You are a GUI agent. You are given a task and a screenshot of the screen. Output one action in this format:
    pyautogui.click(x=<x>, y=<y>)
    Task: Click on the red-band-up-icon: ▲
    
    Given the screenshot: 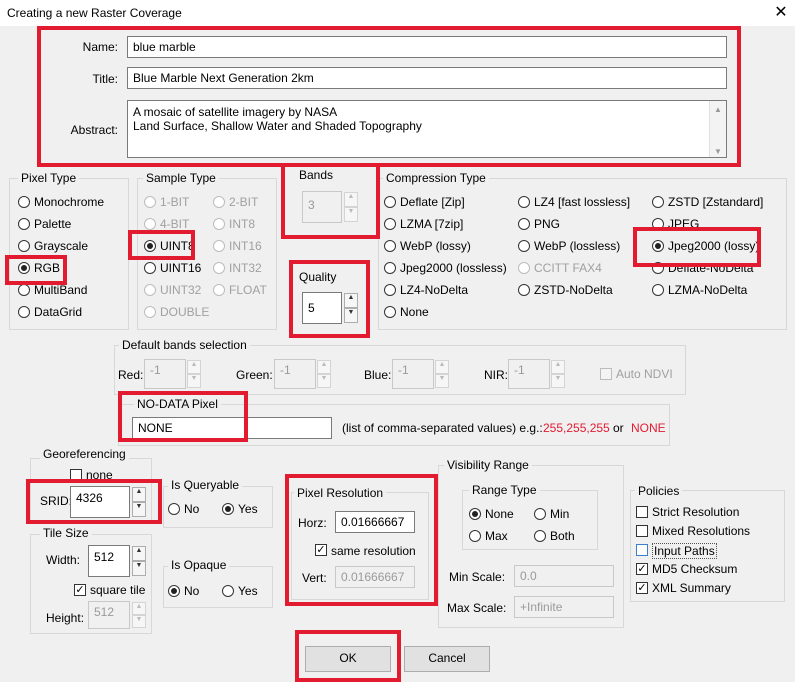 What is the action you would take?
    pyautogui.click(x=194, y=367)
    